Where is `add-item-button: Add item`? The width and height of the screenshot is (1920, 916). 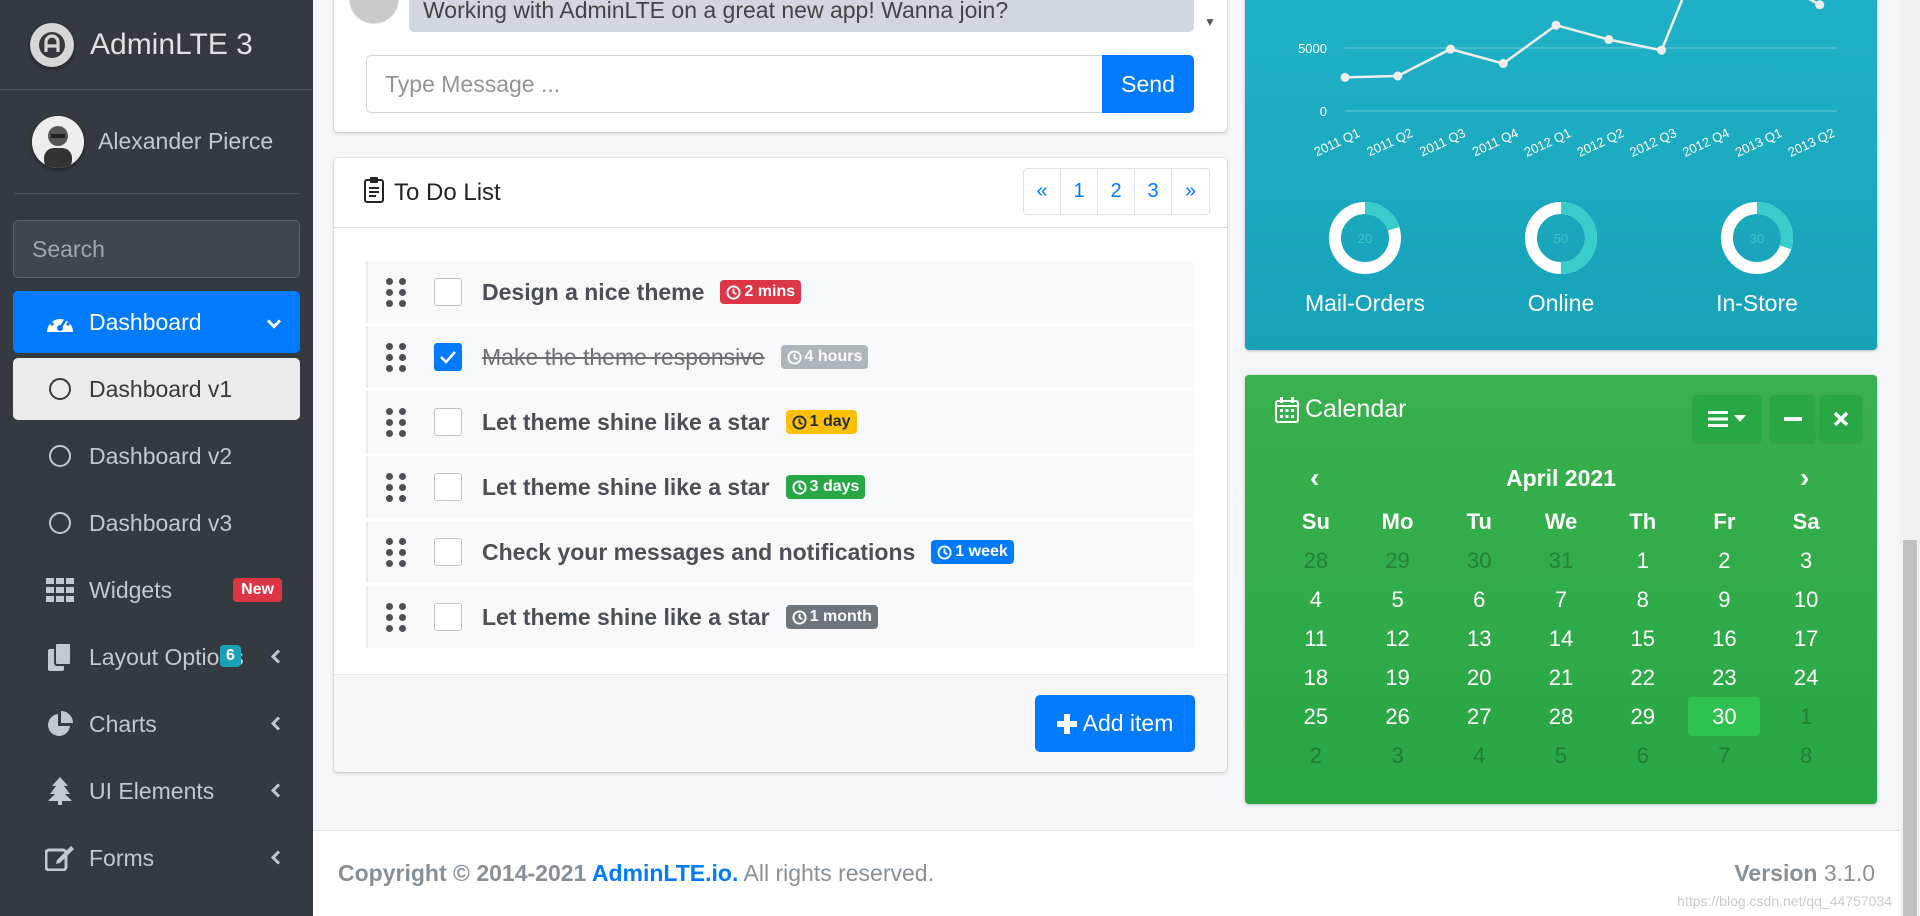
add-item-button: Add item is located at coordinates (1115, 723).